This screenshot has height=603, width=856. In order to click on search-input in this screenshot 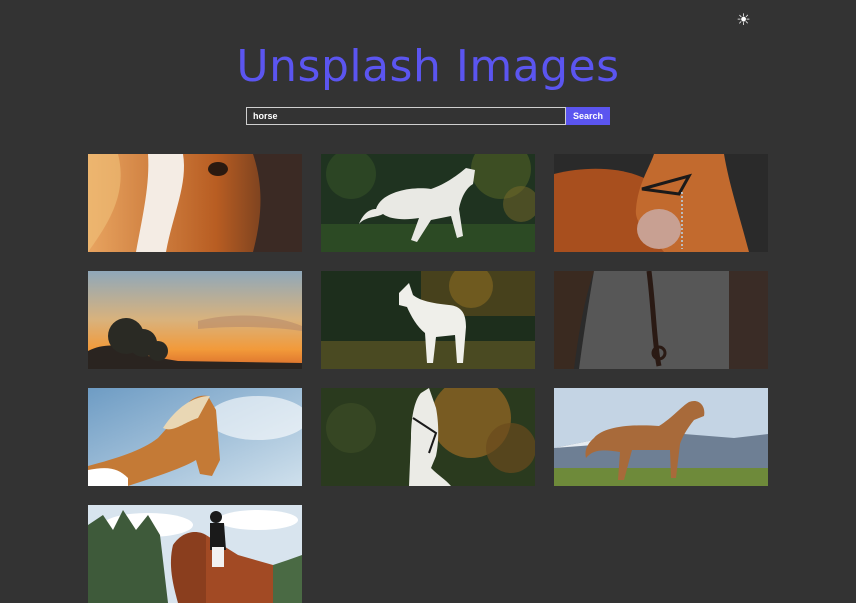, I will do `click(406, 116)`.